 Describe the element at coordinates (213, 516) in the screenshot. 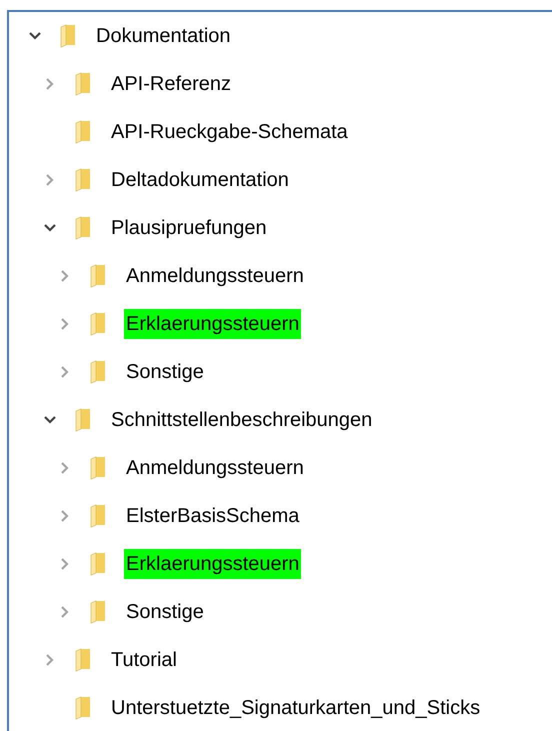

I see `folder-label: ElsterBasisSchema` at that location.